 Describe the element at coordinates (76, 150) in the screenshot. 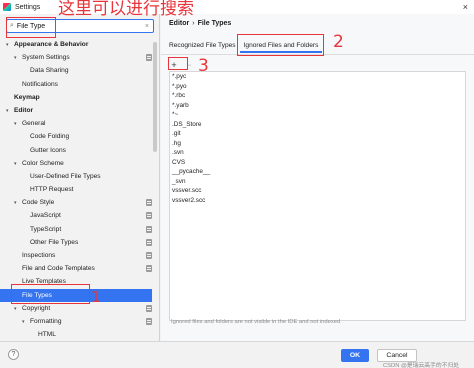

I see `tree-item-gutter-icons: Gutter Icons` at that location.